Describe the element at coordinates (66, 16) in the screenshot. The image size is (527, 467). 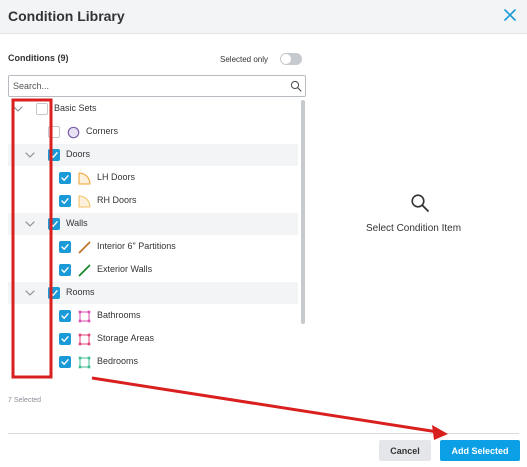
I see `dialog-title: Condition Library` at that location.